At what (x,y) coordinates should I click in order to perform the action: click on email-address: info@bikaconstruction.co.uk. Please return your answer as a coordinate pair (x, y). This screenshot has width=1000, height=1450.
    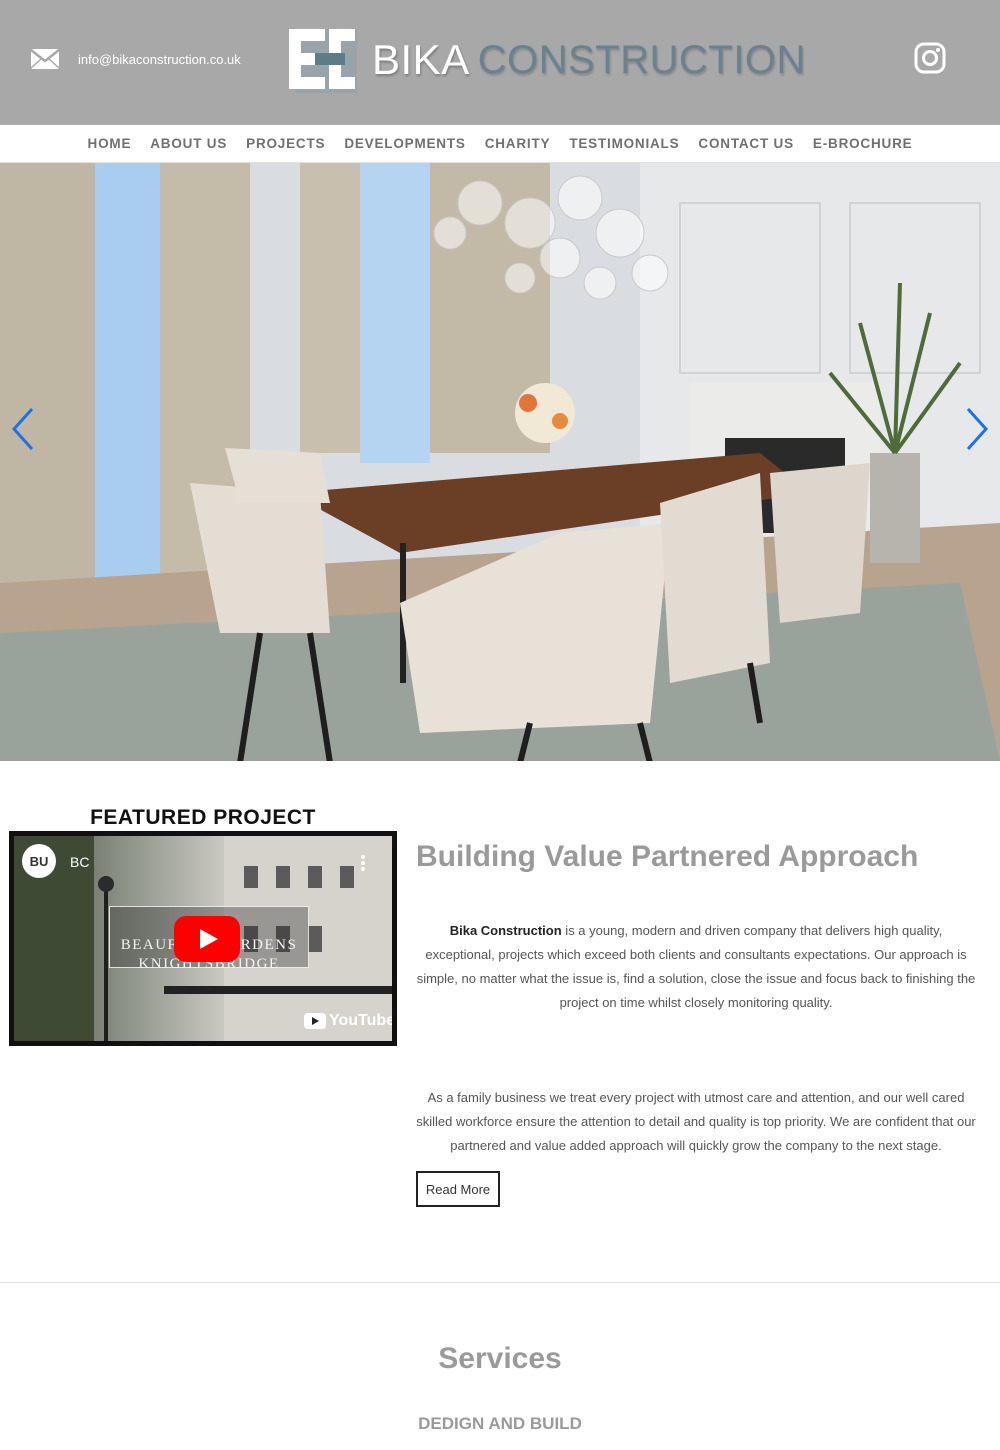
    Looking at the image, I should click on (159, 59).